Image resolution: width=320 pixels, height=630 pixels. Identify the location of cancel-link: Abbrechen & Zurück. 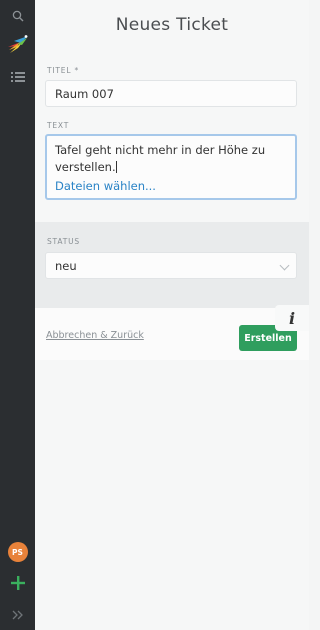
(95, 335).